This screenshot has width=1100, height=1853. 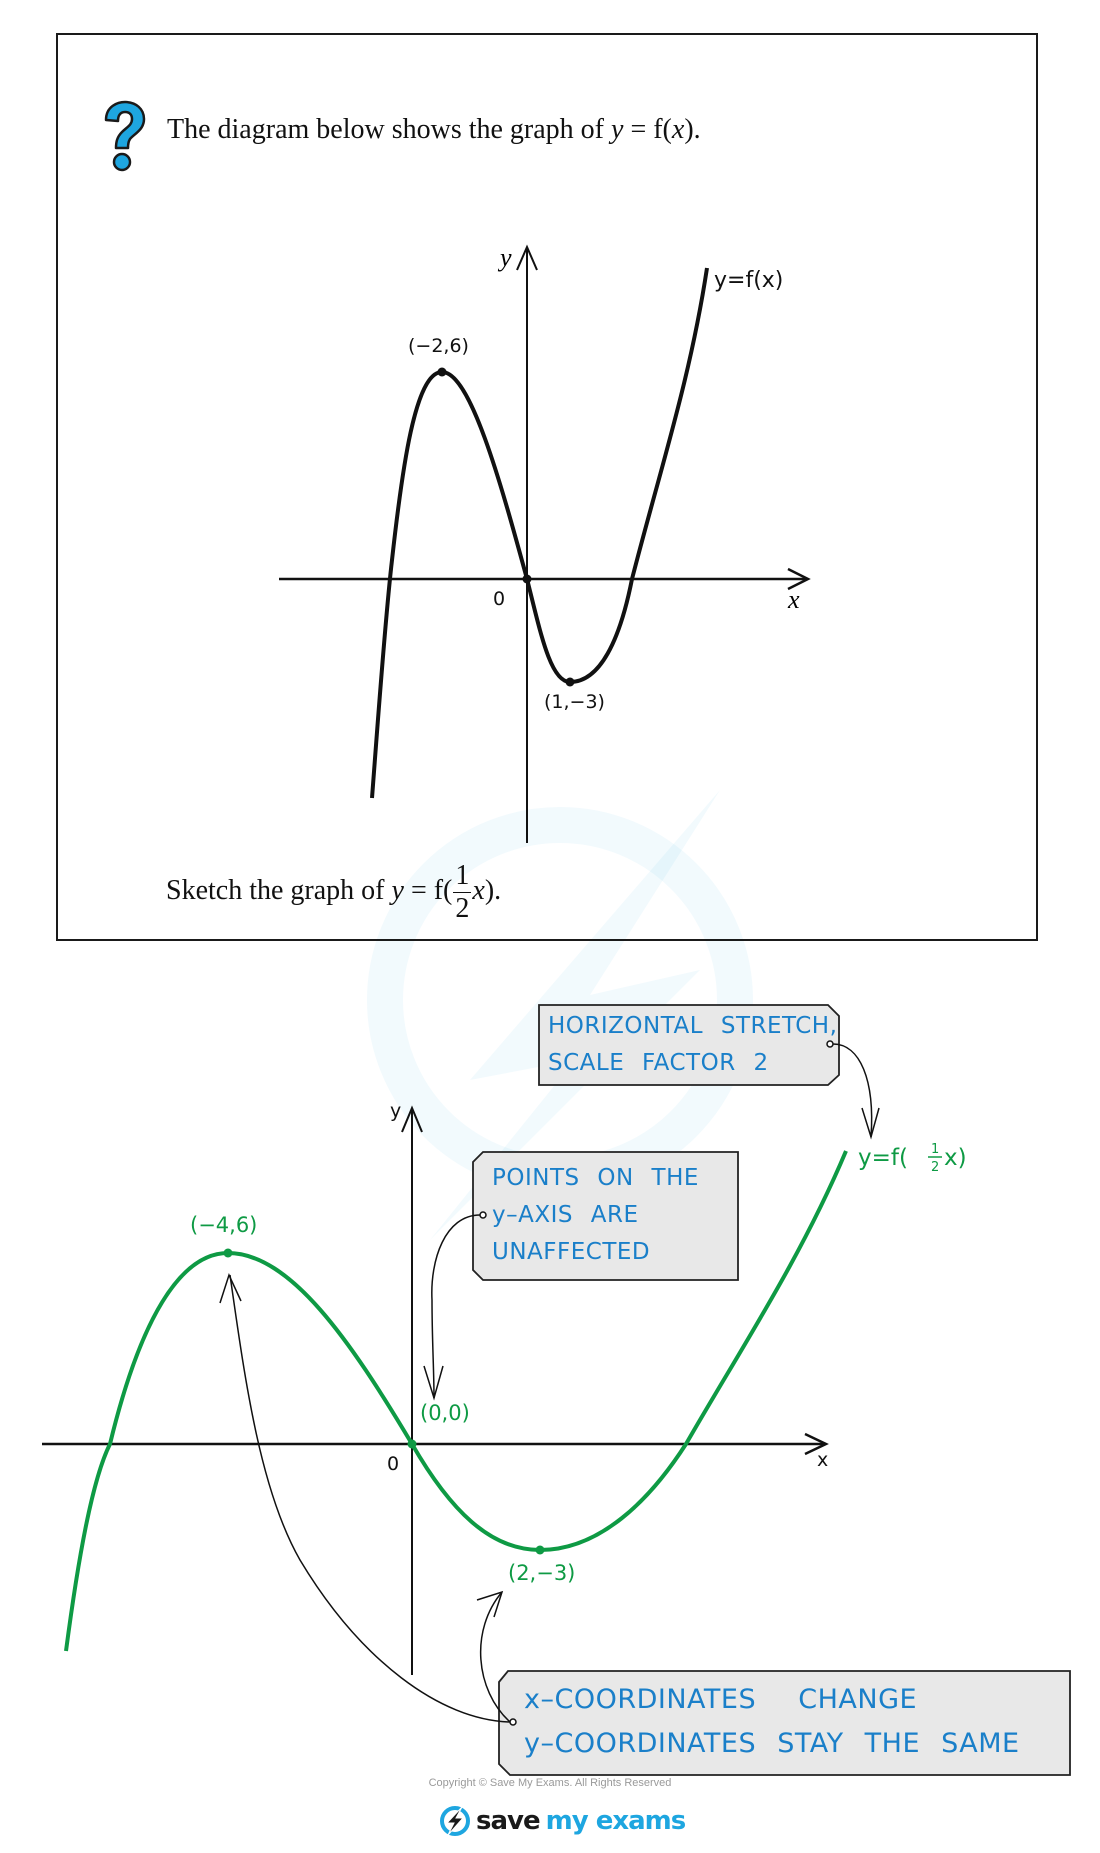 What do you see at coordinates (658, 1063) in the screenshot?
I see `stretch-note-line: SCALE FACTOR 2` at bounding box center [658, 1063].